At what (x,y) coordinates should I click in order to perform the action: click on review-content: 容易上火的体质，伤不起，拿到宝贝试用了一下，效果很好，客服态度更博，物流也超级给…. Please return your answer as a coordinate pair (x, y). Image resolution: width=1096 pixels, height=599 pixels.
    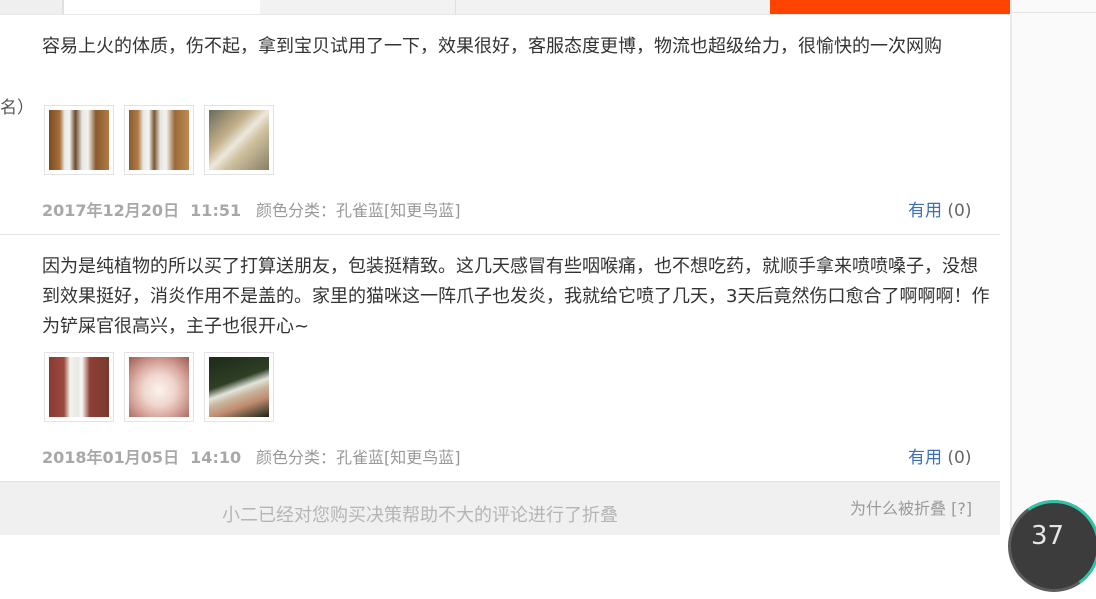
    Looking at the image, I should click on (492, 46).